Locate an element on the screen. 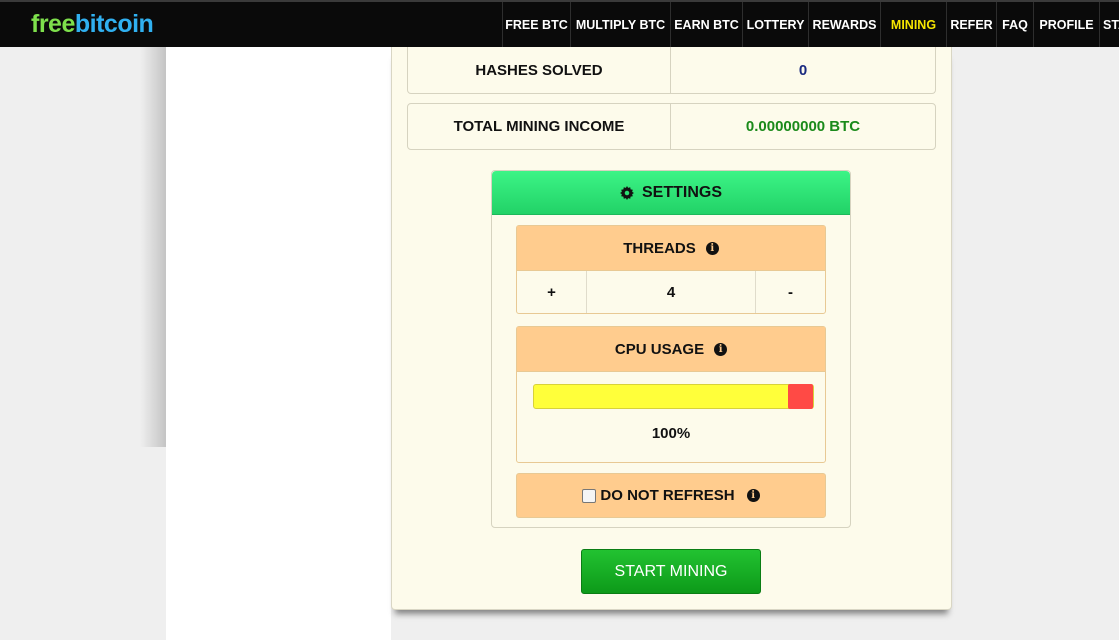 This screenshot has width=1119, height=640. hashes-solved-row: HASHES SOLVED 0 is located at coordinates (671, 70).